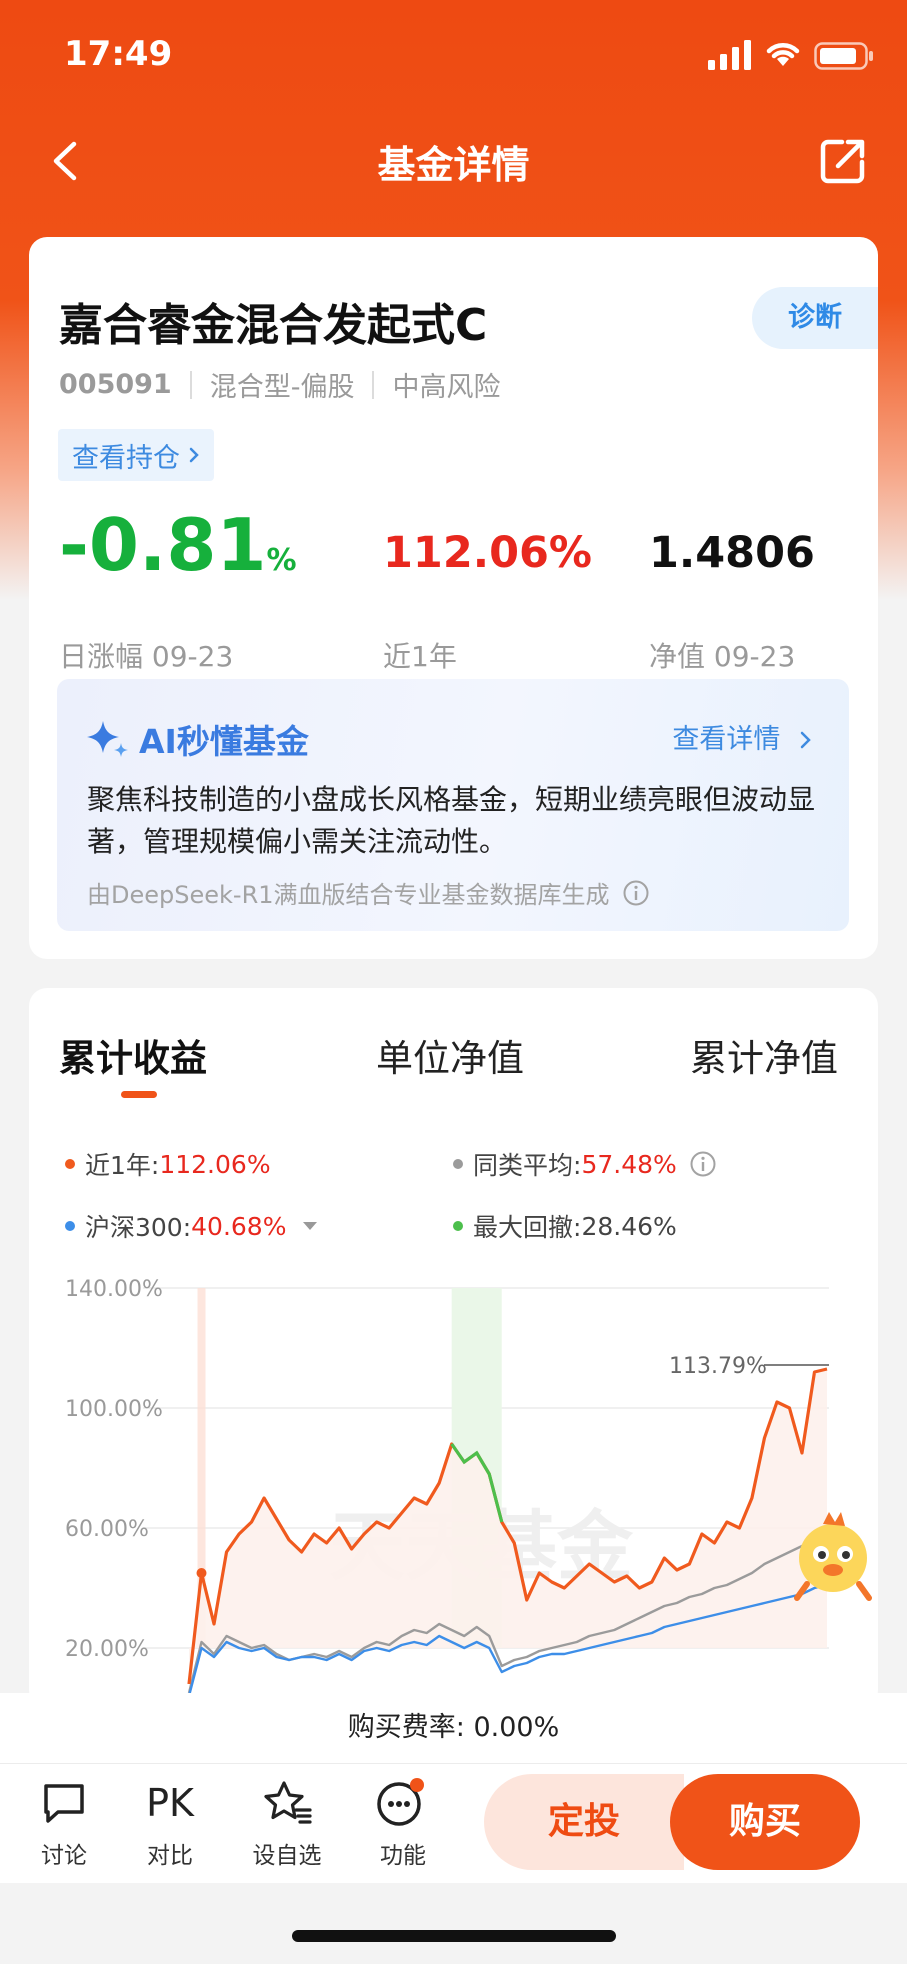  I want to click on peak-label: 113.79%, so click(718, 1366).